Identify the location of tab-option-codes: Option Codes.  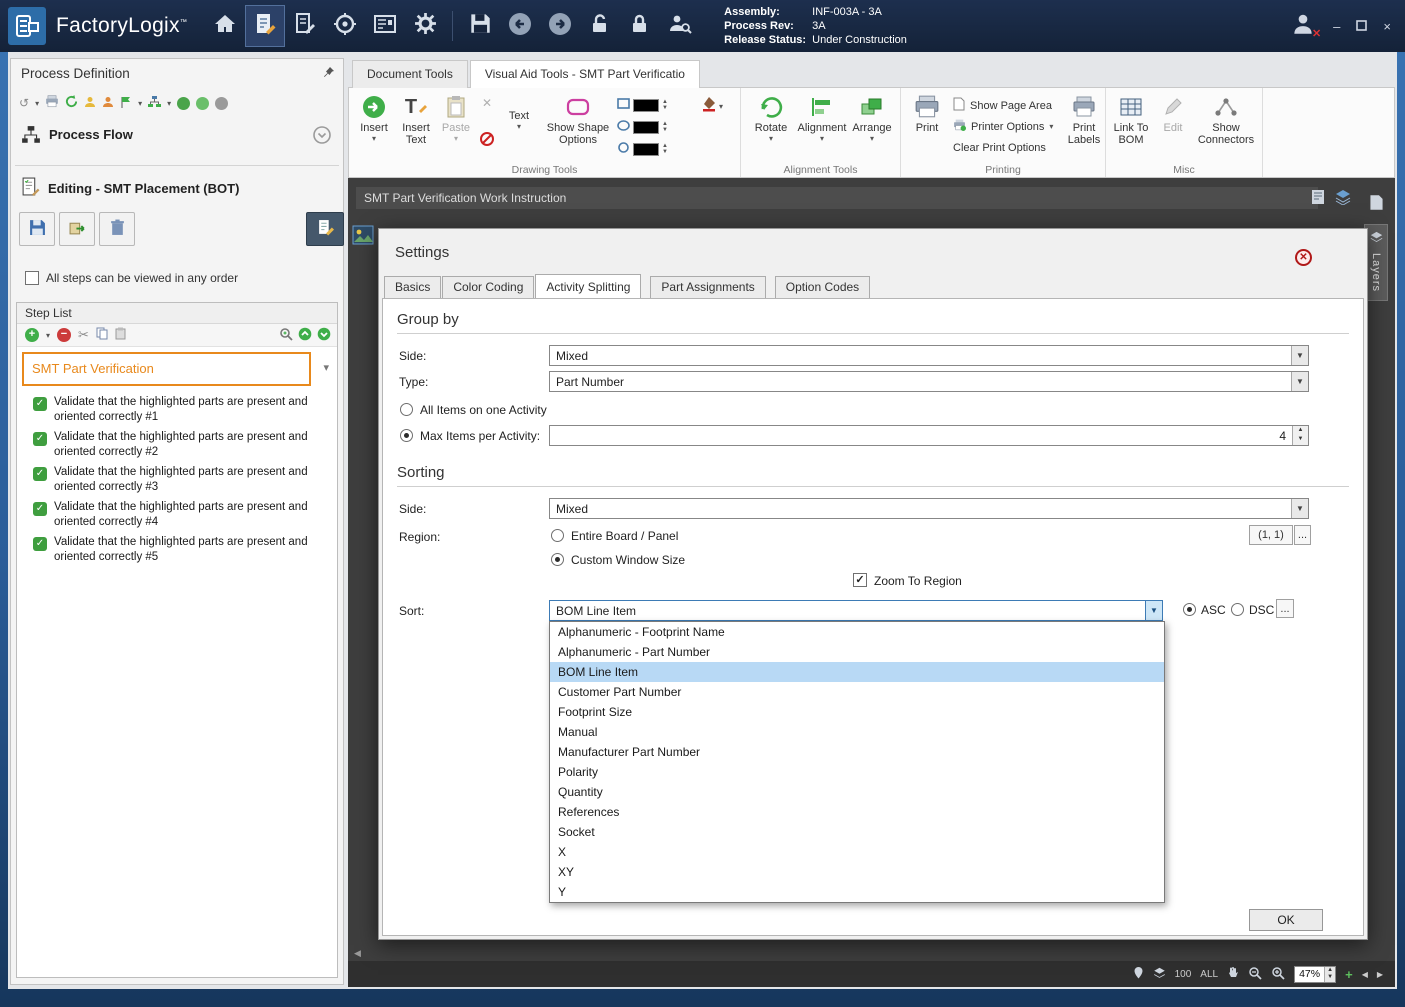
(822, 287).